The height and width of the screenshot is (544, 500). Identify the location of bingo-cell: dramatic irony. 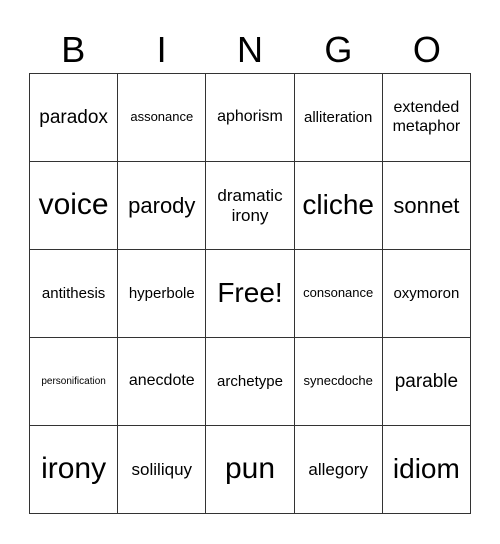
(250, 206).